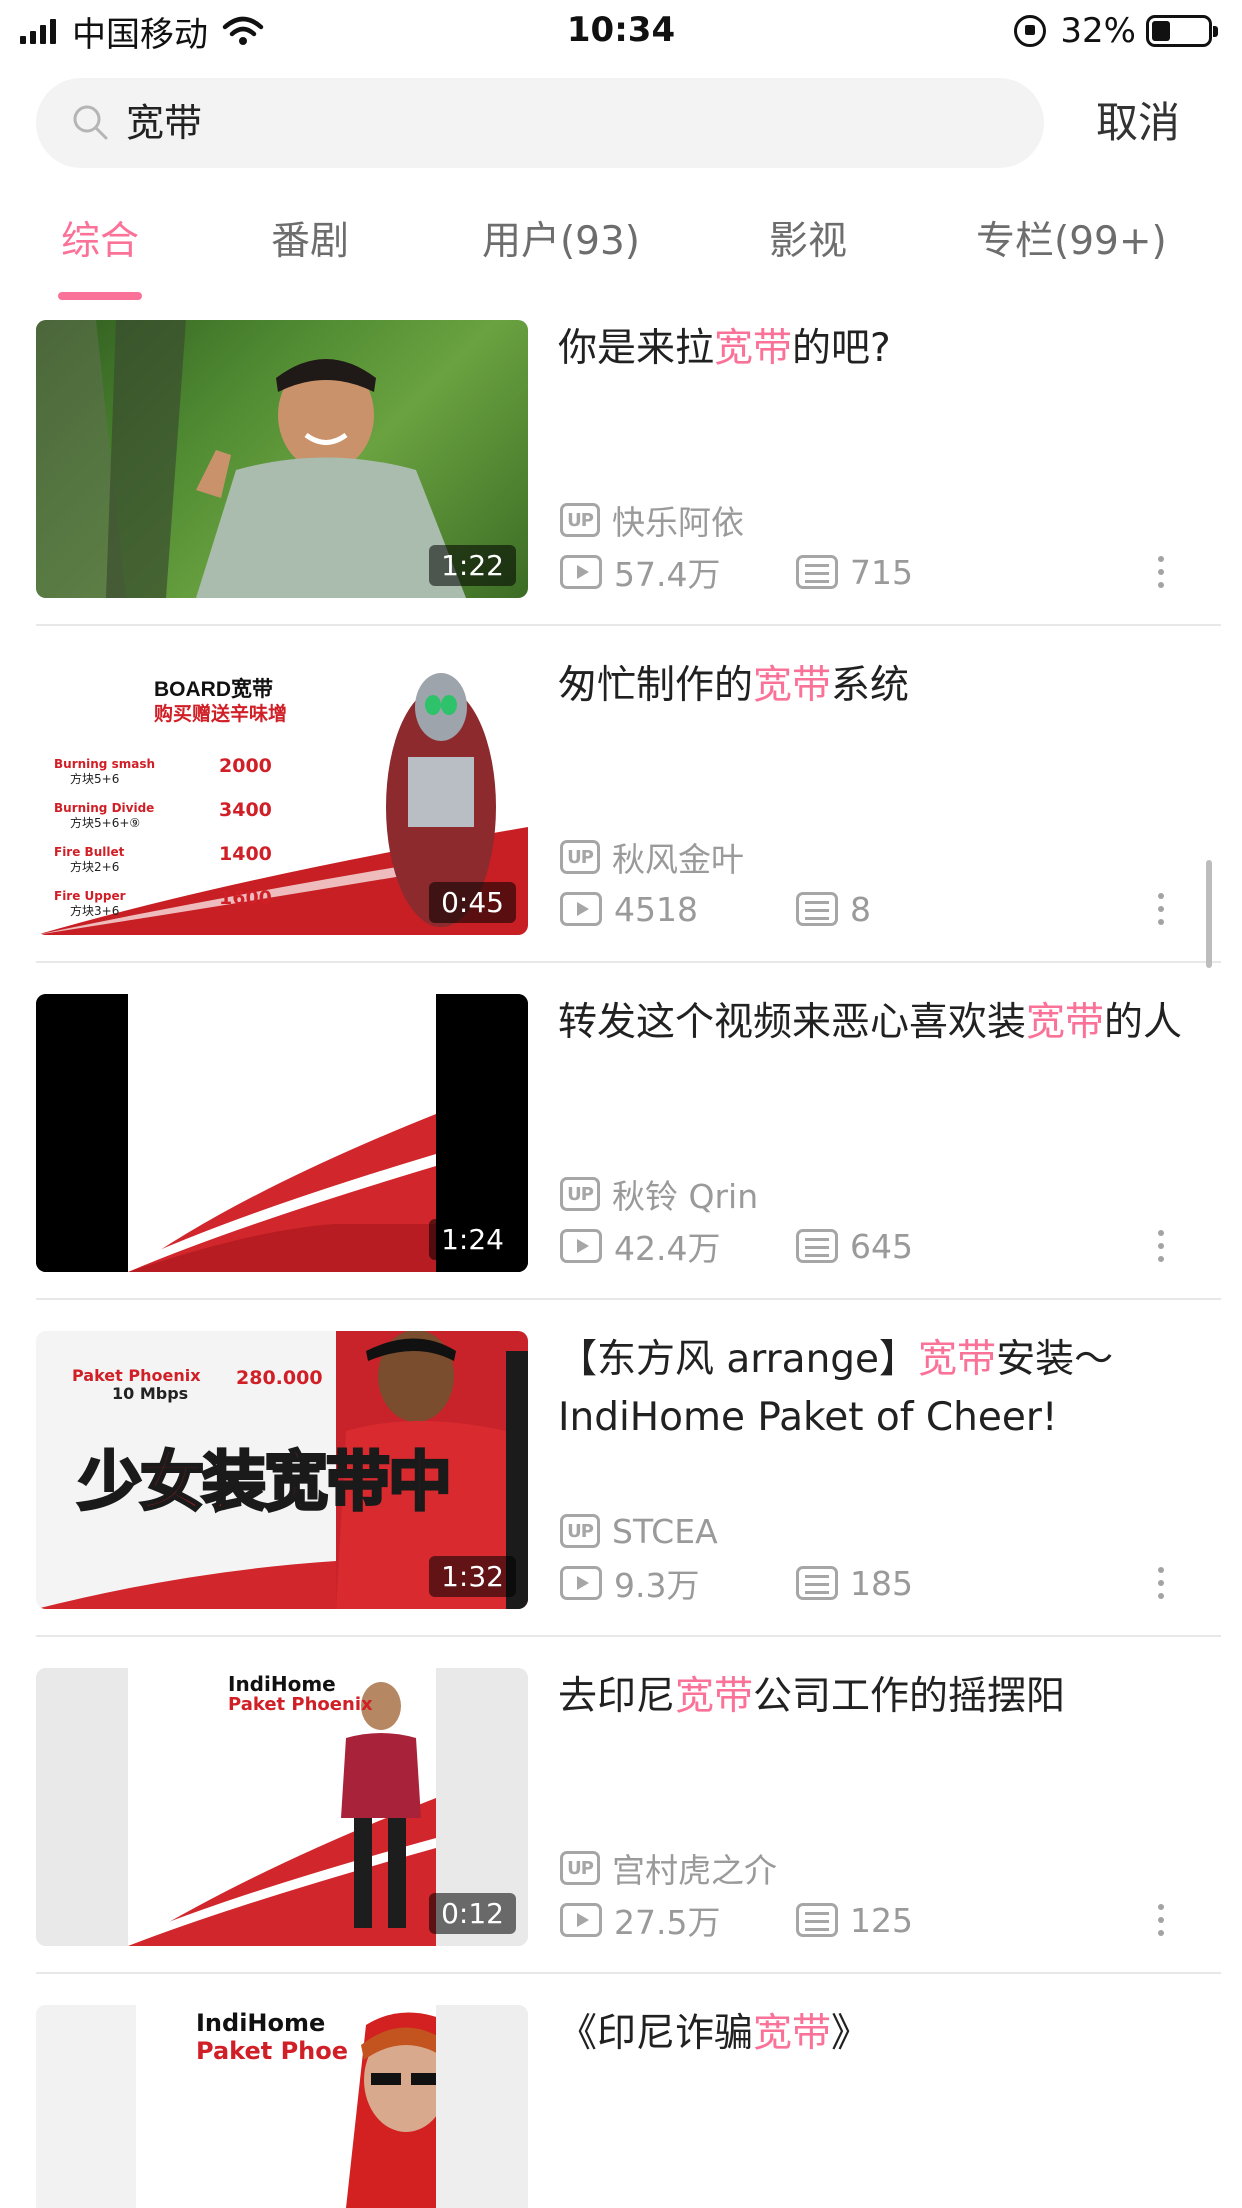  I want to click on danmaku-count: 715, so click(881, 572).